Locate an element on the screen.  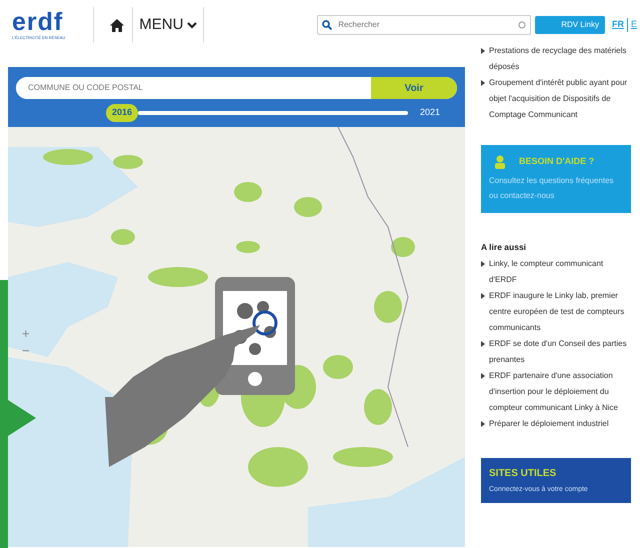
article-link: ERDF partenaire d'une association d'insertion pour le déploiement du compteur communicant Linky à Nice is located at coordinates (560, 392).